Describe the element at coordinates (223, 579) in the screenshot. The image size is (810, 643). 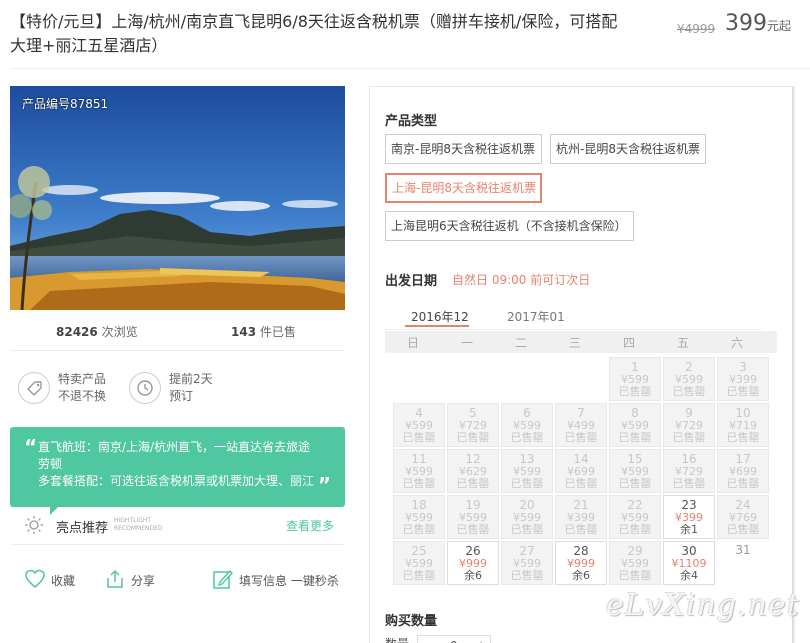
I see `edit-icon` at that location.